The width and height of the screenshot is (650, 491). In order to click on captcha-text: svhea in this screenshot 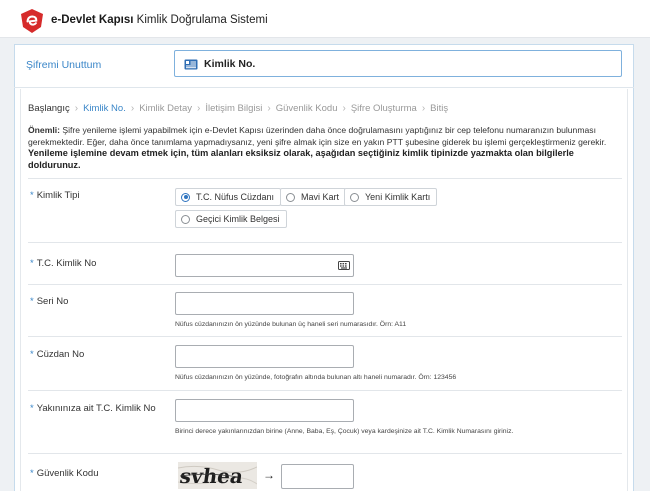, I will do `click(211, 476)`.